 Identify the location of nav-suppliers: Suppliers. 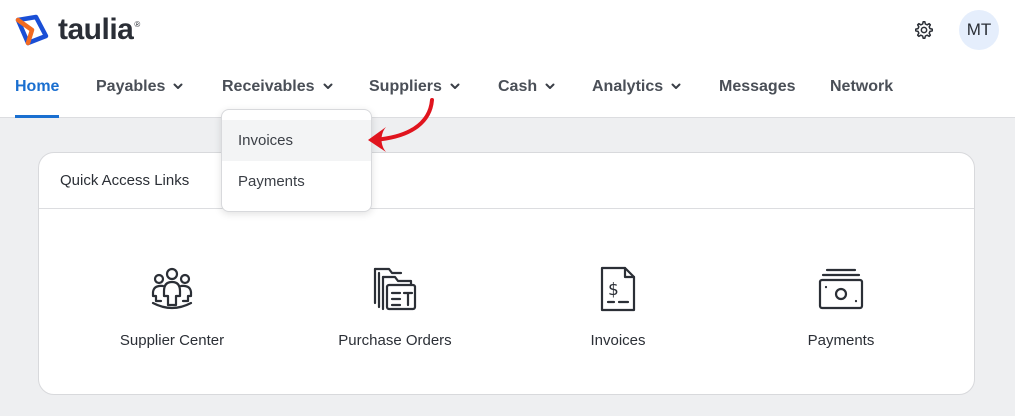
(414, 93).